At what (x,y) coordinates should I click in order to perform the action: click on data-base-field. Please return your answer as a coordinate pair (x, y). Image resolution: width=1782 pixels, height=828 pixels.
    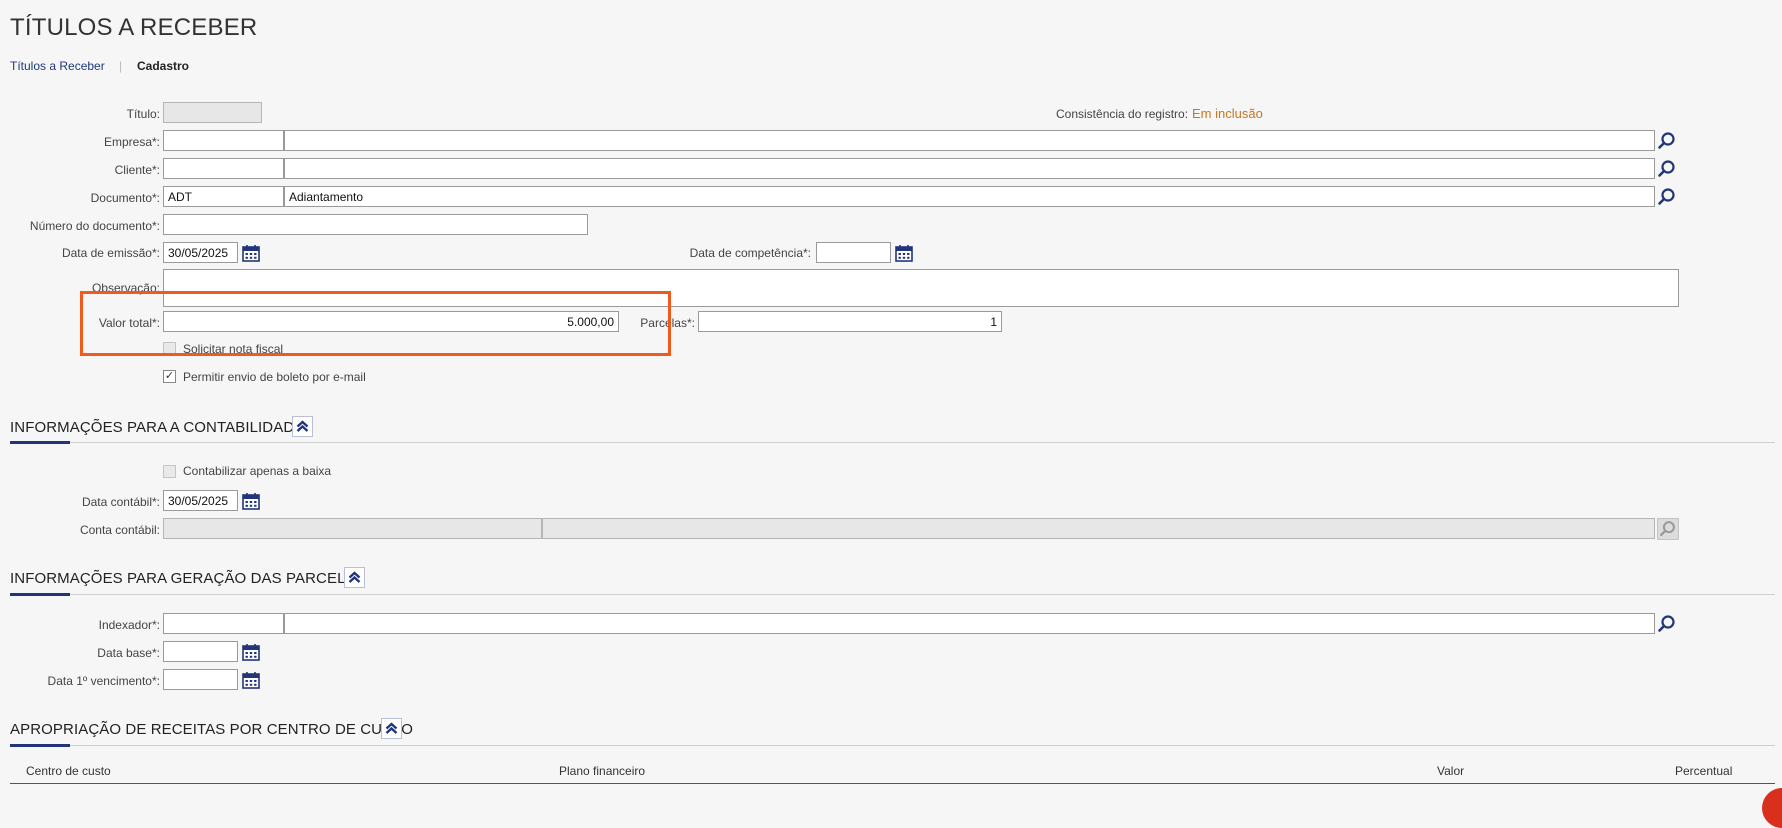
    Looking at the image, I should click on (200, 651).